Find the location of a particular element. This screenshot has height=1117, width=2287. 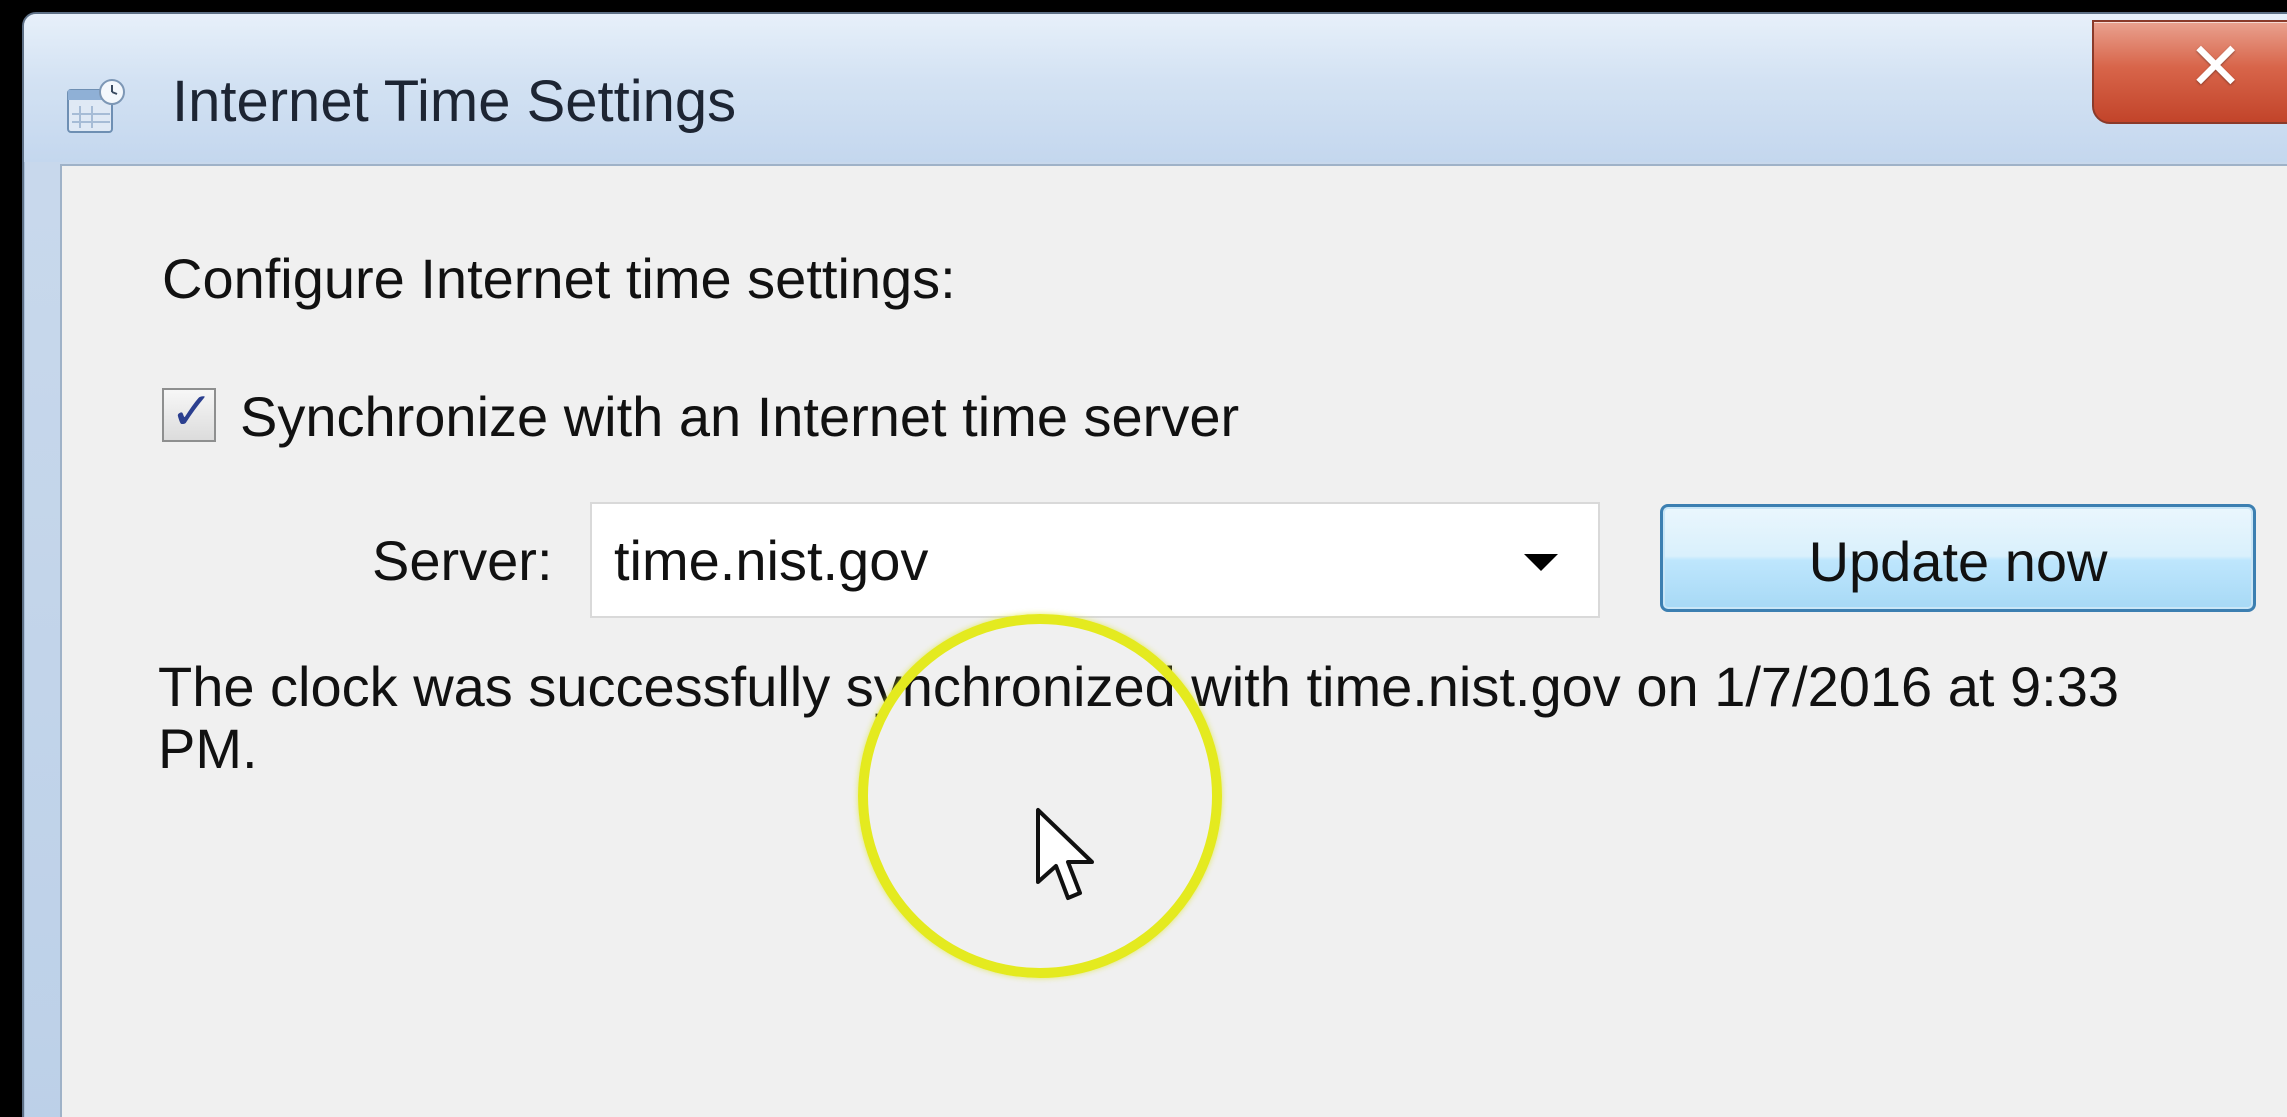

dropdown-arrow-icon is located at coordinates (1541, 562).